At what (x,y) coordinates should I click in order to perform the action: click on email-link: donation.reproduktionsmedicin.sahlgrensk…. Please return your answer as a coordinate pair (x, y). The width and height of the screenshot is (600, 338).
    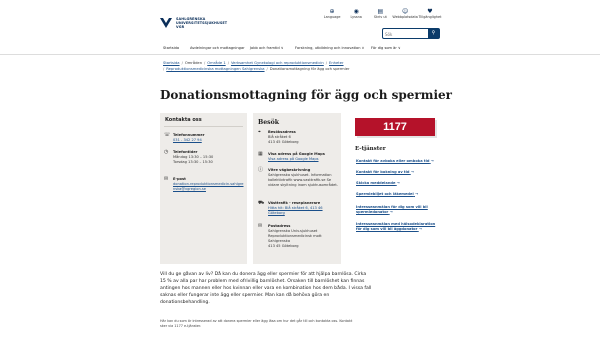
    Looking at the image, I should click on (208, 187).